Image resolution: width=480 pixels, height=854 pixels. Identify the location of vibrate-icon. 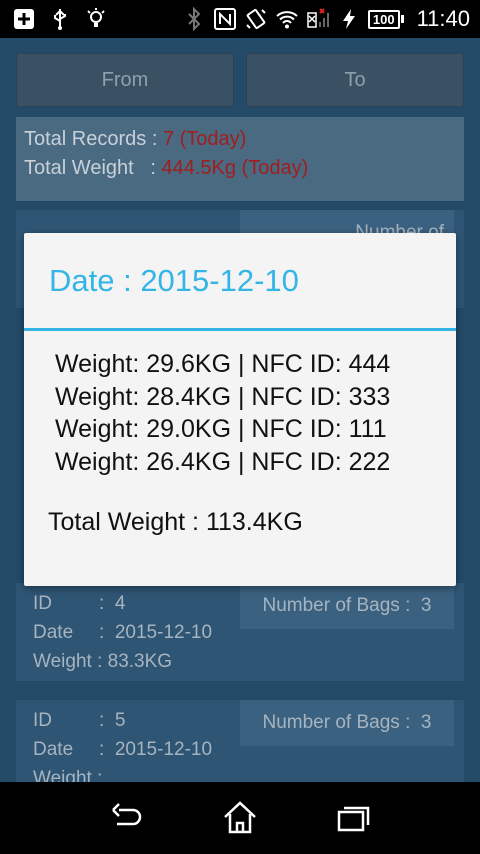
(256, 19).